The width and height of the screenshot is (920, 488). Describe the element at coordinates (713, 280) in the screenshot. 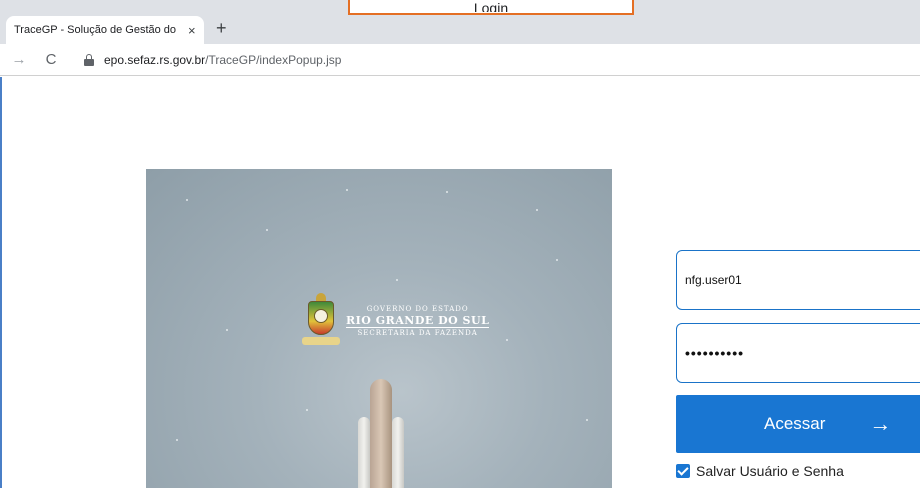

I see `username-value: nfg.user01` at that location.